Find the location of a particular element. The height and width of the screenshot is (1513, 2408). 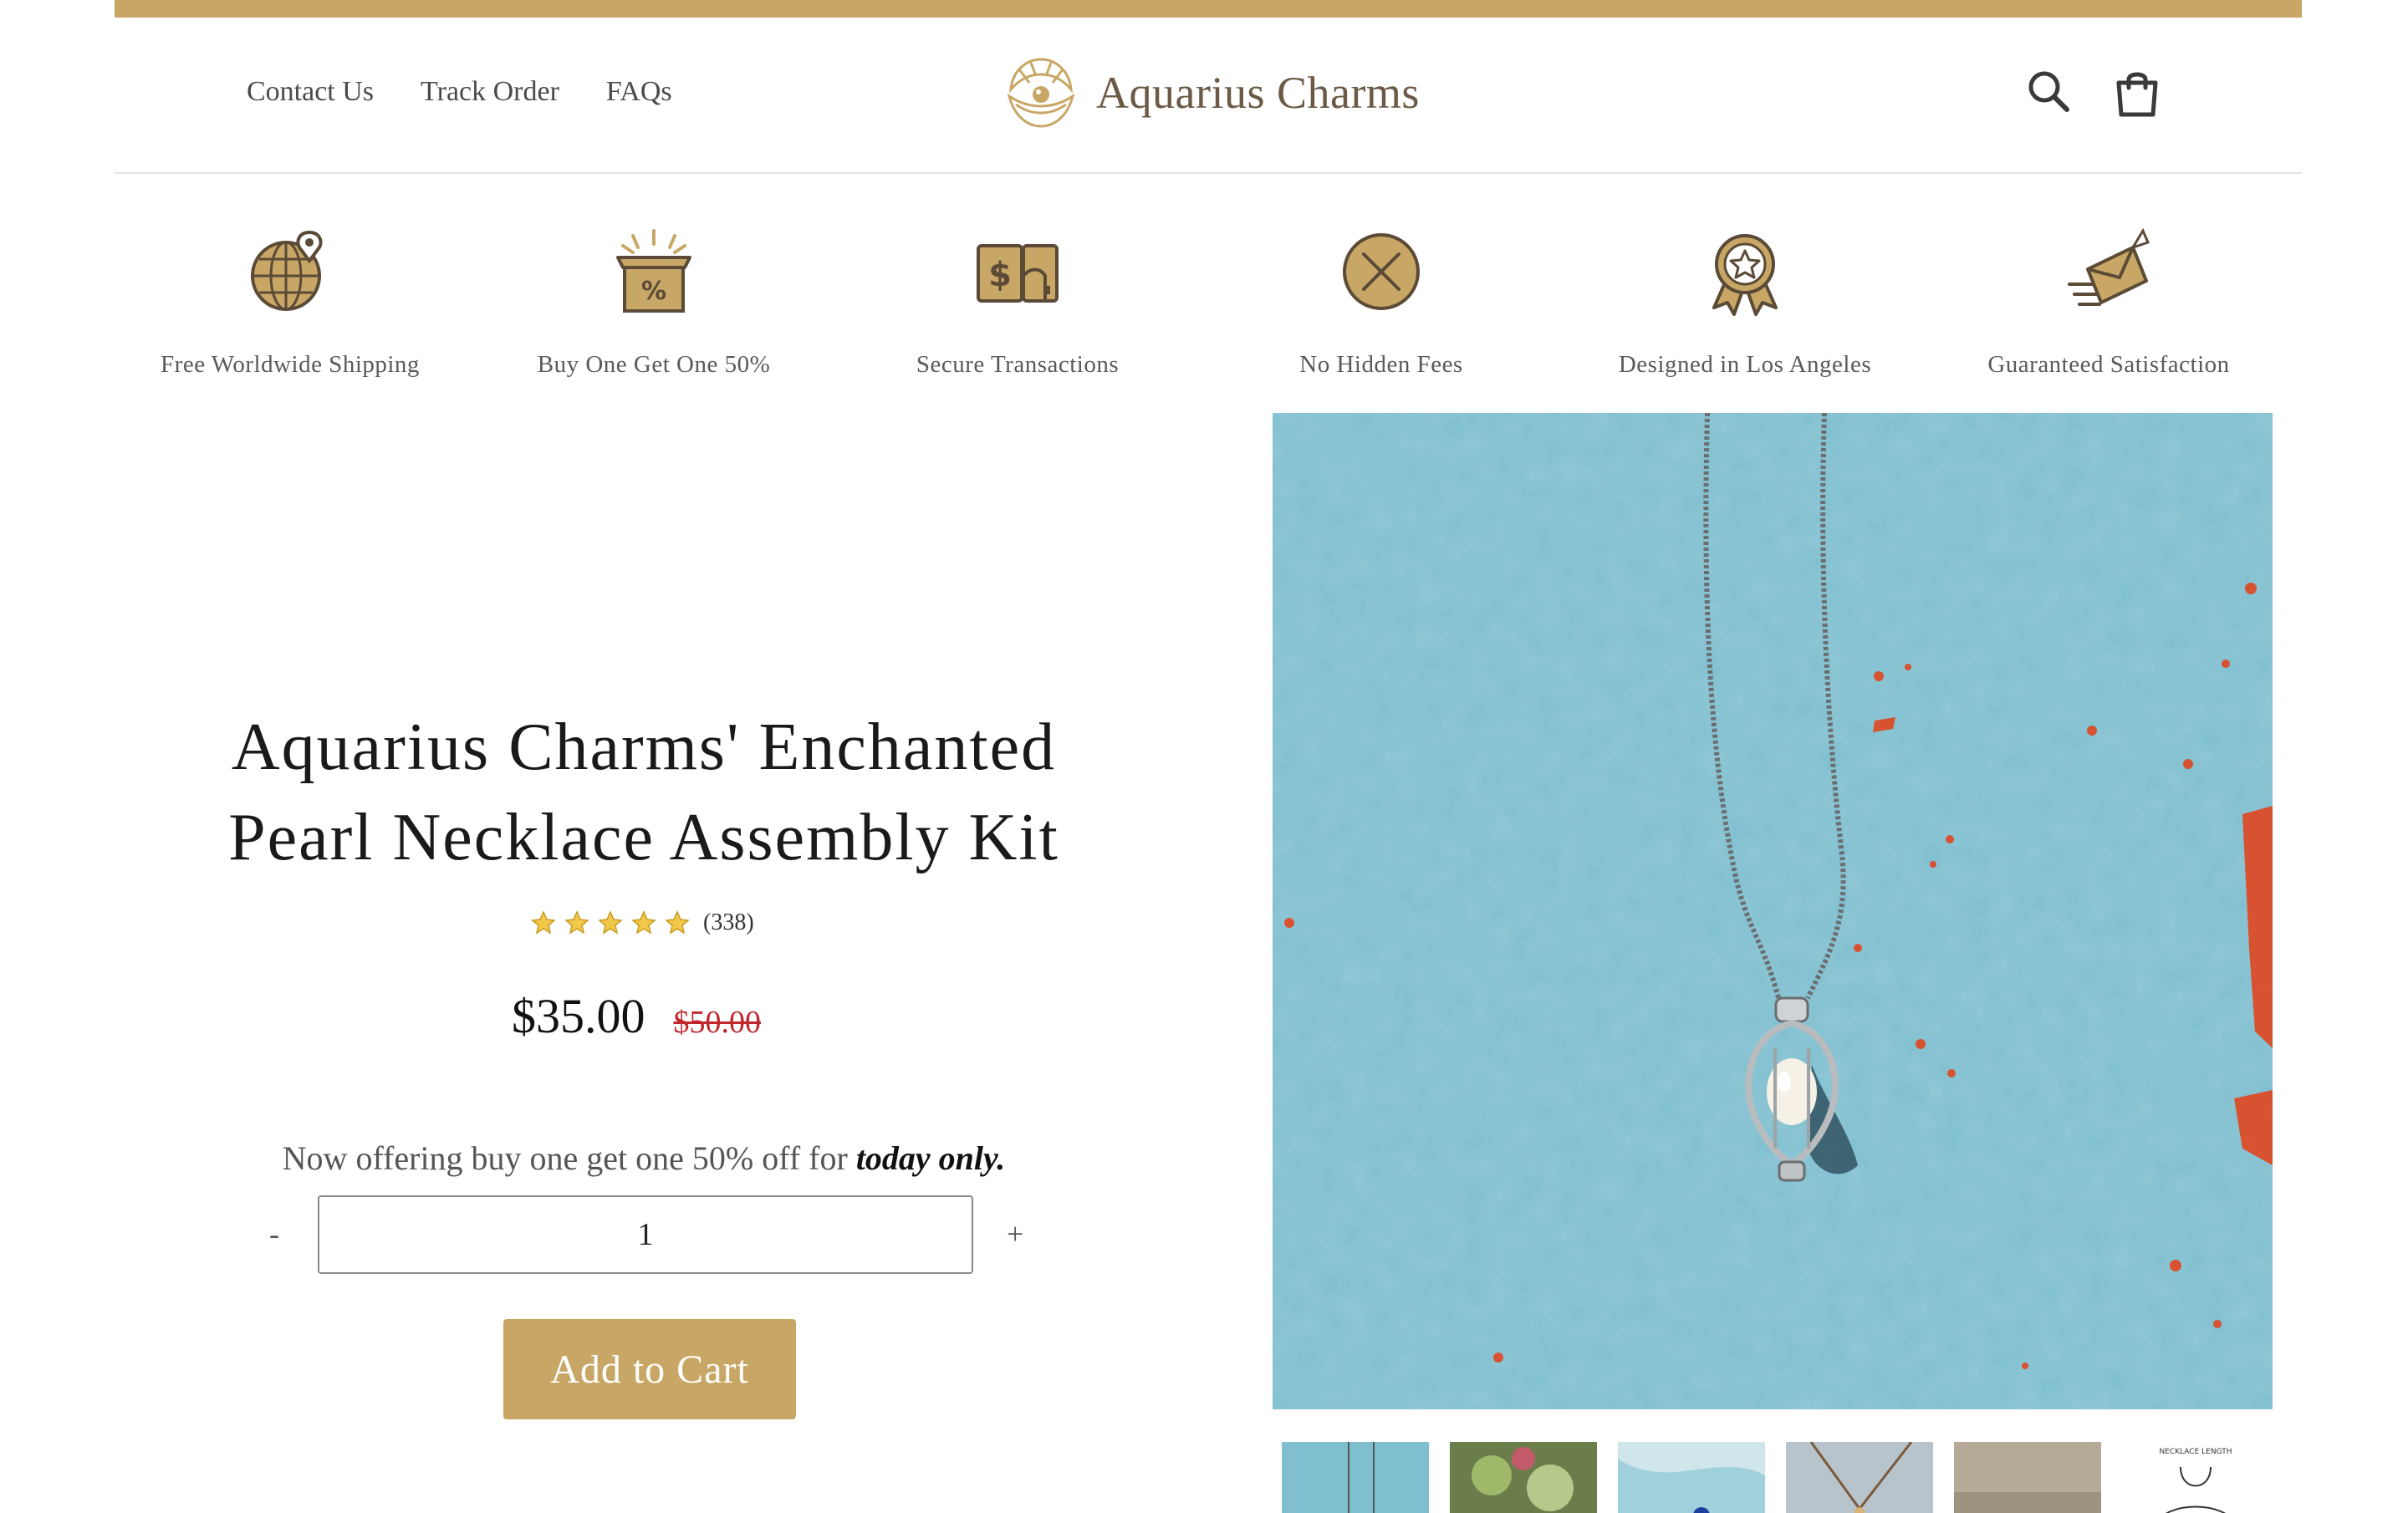

sale-price: $35.00 is located at coordinates (578, 1016).